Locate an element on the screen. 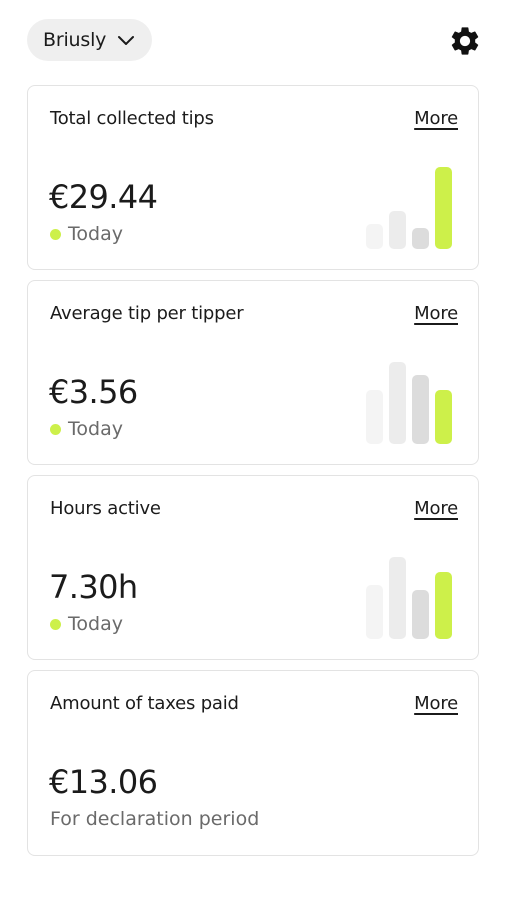 The image size is (506, 900). card-period: For declaration period is located at coordinates (154, 819).